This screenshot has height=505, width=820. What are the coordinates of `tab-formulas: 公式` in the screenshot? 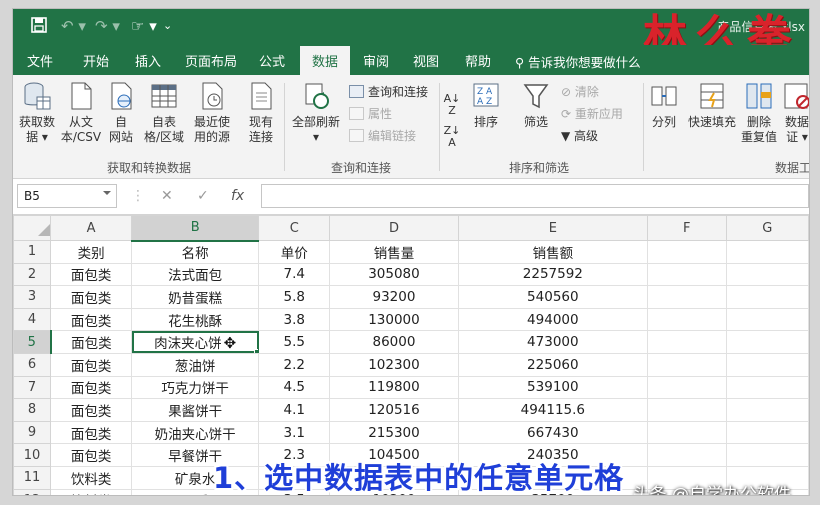 It's located at (272, 60).